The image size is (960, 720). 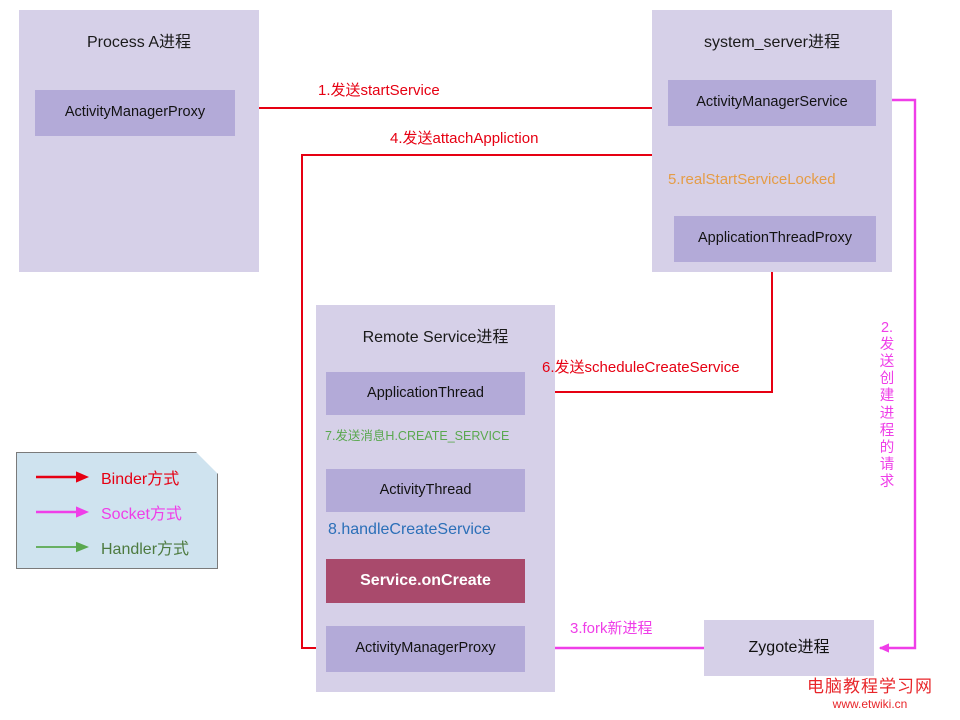 What do you see at coordinates (417, 436) in the screenshot?
I see `edge-label-7: 7.发送消息H.CREATE_SERVICE` at bounding box center [417, 436].